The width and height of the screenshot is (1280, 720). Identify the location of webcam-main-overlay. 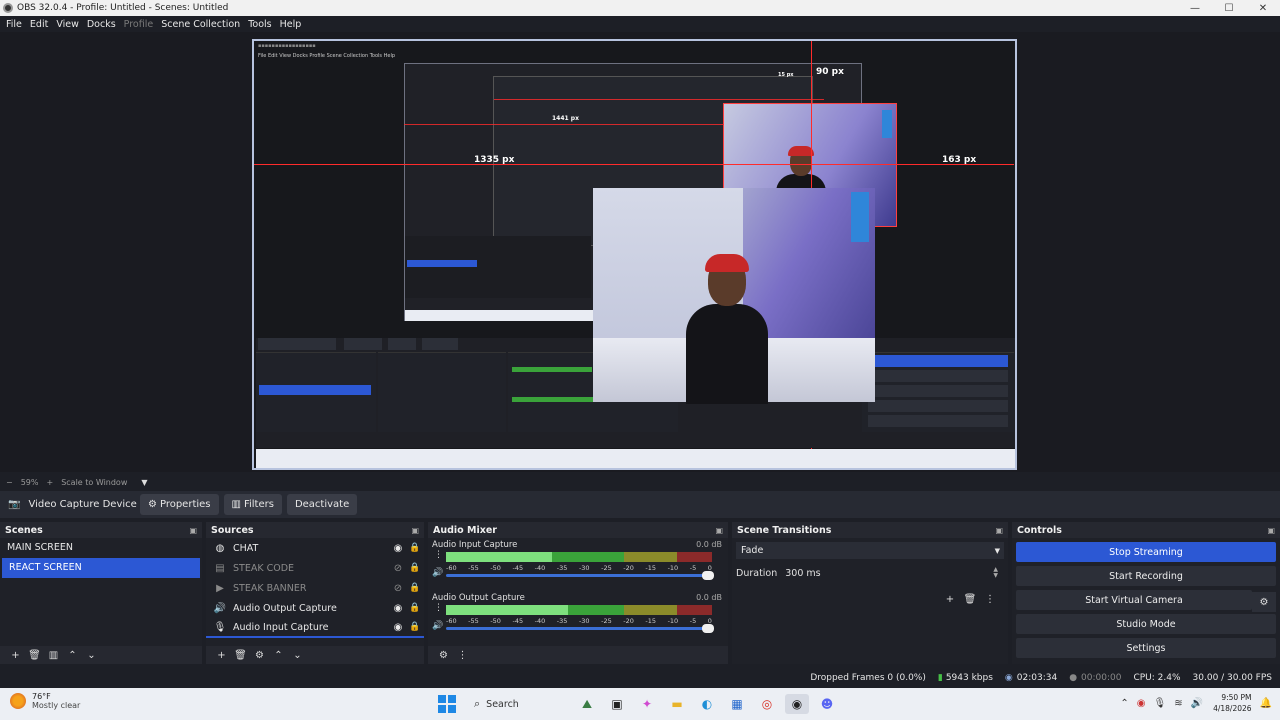
(734, 296).